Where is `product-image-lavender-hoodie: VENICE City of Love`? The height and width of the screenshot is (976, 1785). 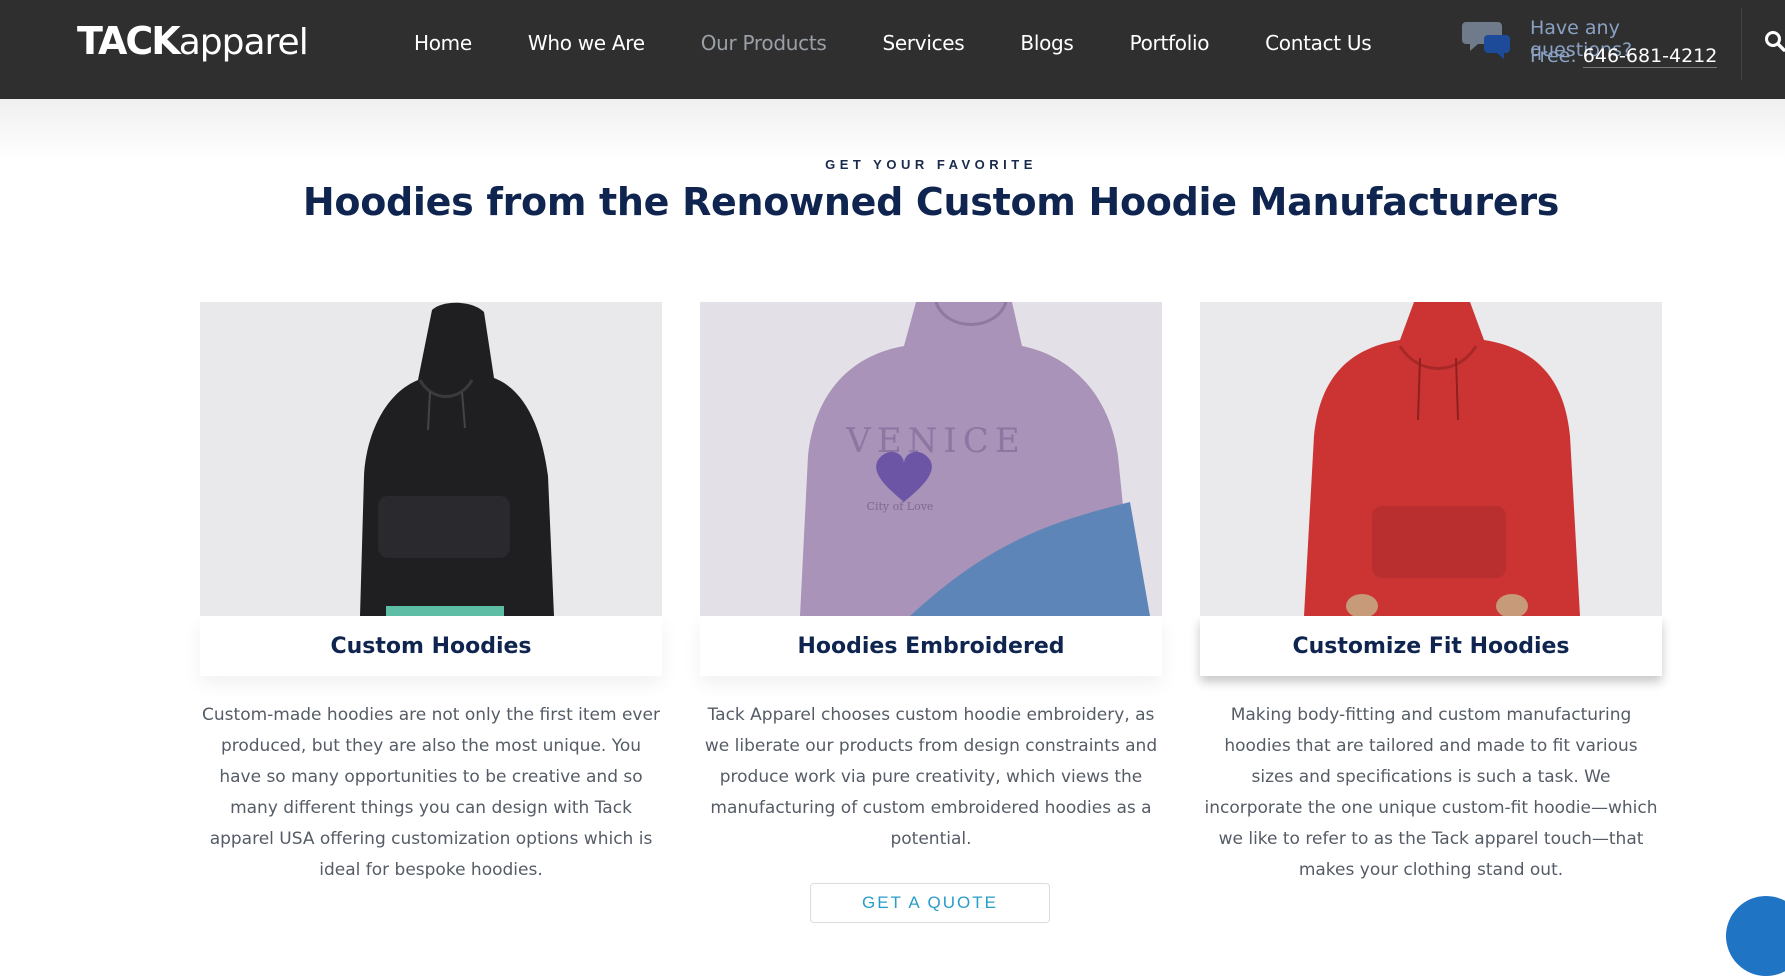
product-image-lavender-hoodie: VENICE City of Love is located at coordinates (931, 459).